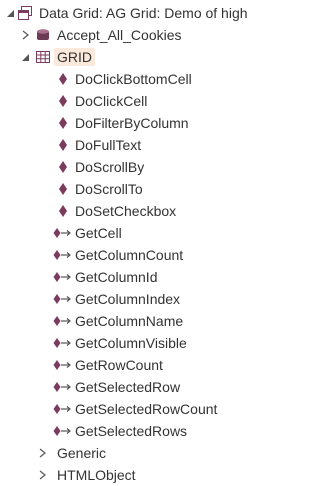  What do you see at coordinates (119, 365) in the screenshot?
I see `tree-item-label: GetRowCount` at bounding box center [119, 365].